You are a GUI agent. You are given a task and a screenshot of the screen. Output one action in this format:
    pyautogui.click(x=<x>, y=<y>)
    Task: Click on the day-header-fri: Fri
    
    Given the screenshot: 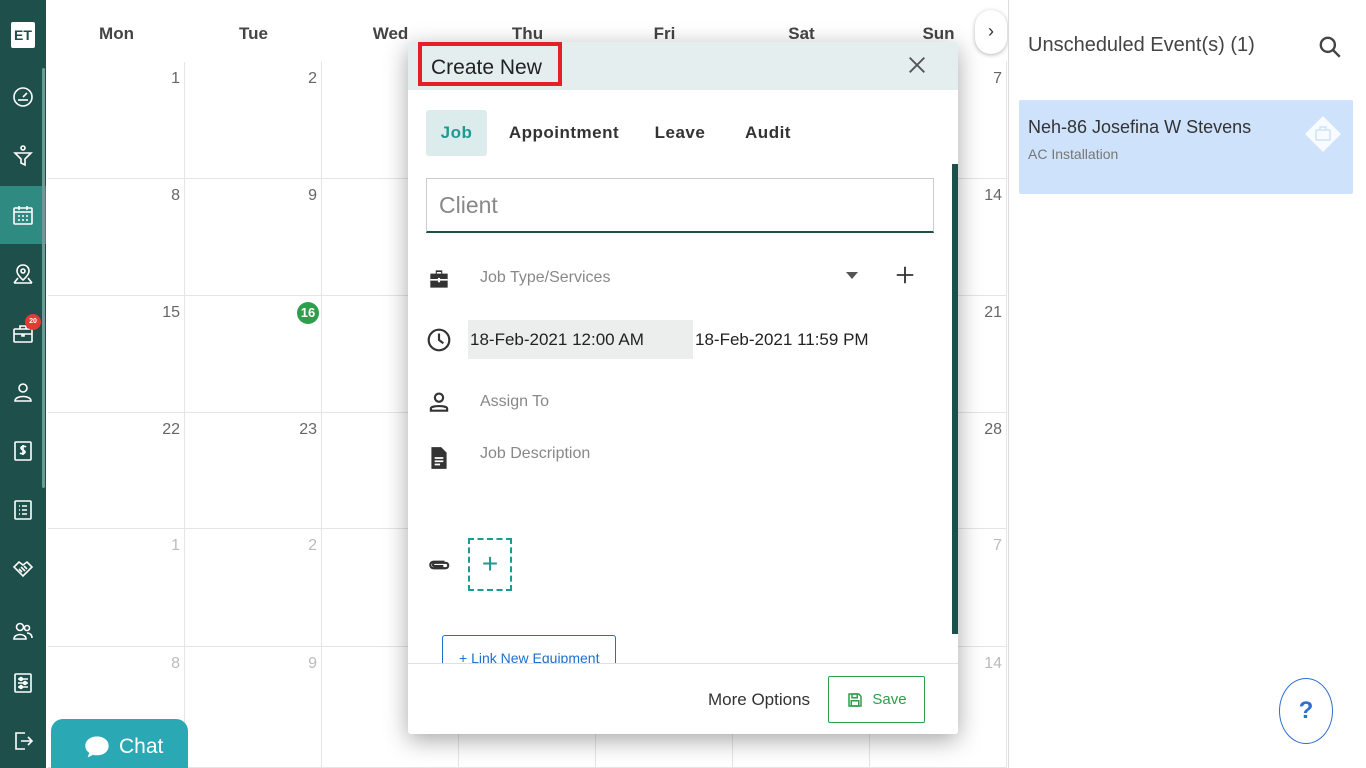 What is the action you would take?
    pyautogui.click(x=664, y=33)
    